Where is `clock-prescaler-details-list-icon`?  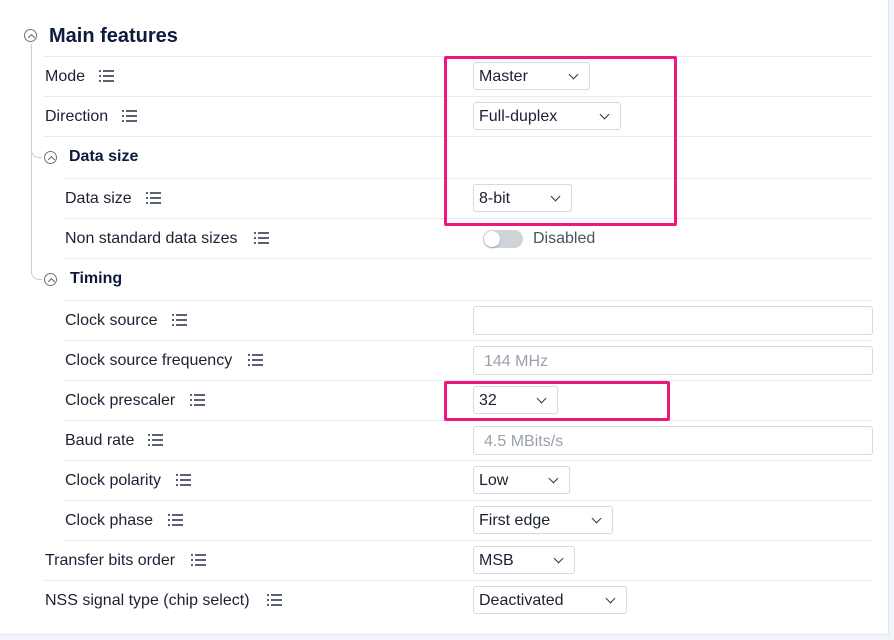
clock-prescaler-details-list-icon is located at coordinates (197, 400).